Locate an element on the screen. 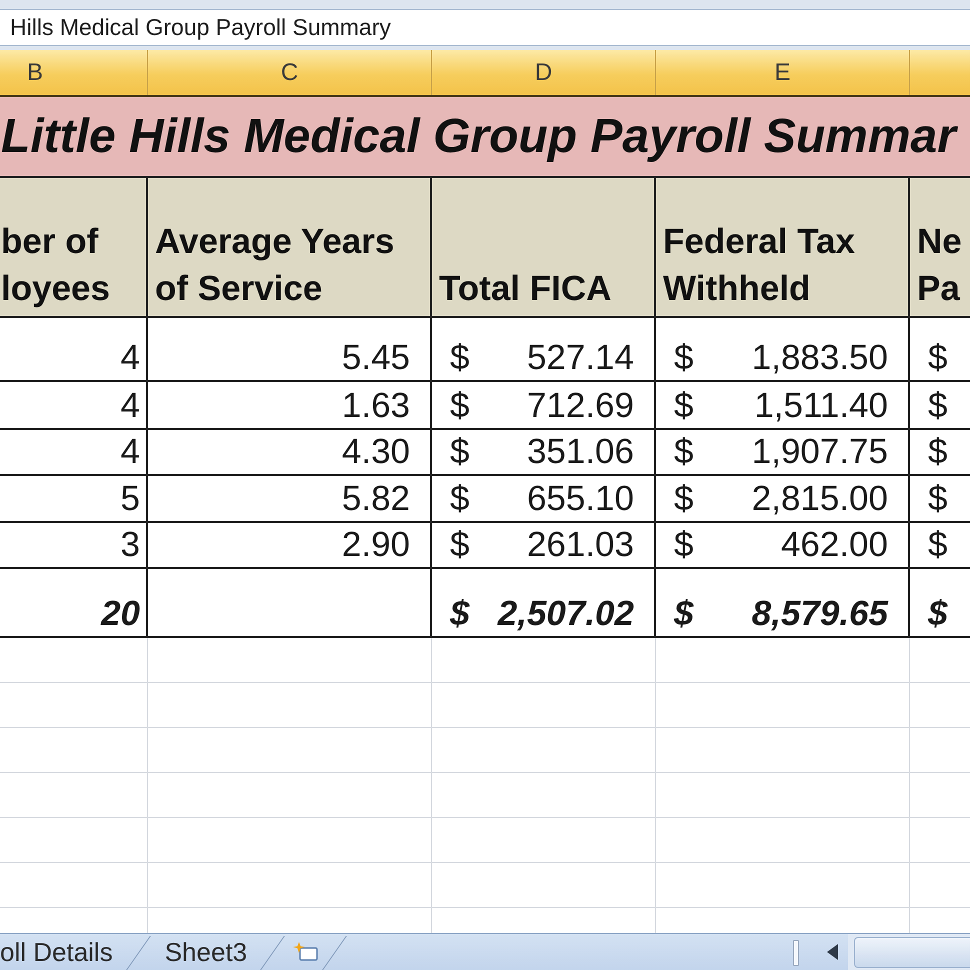 This screenshot has height=970, width=970. column-header: C is located at coordinates (290, 72).